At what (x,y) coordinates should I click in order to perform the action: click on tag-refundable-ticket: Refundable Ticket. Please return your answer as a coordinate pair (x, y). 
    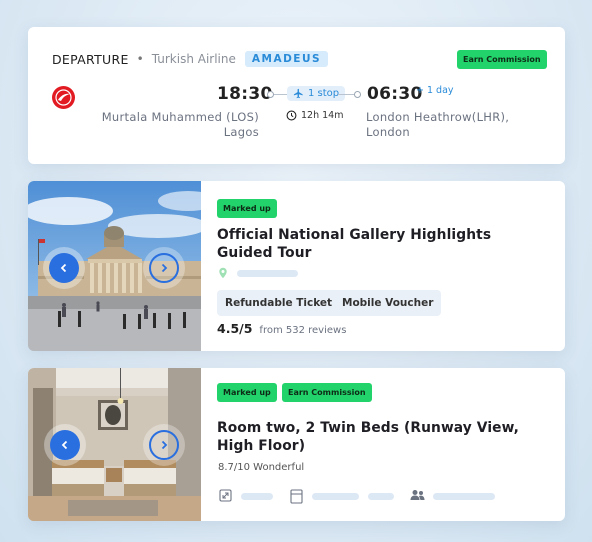
    Looking at the image, I should click on (279, 303).